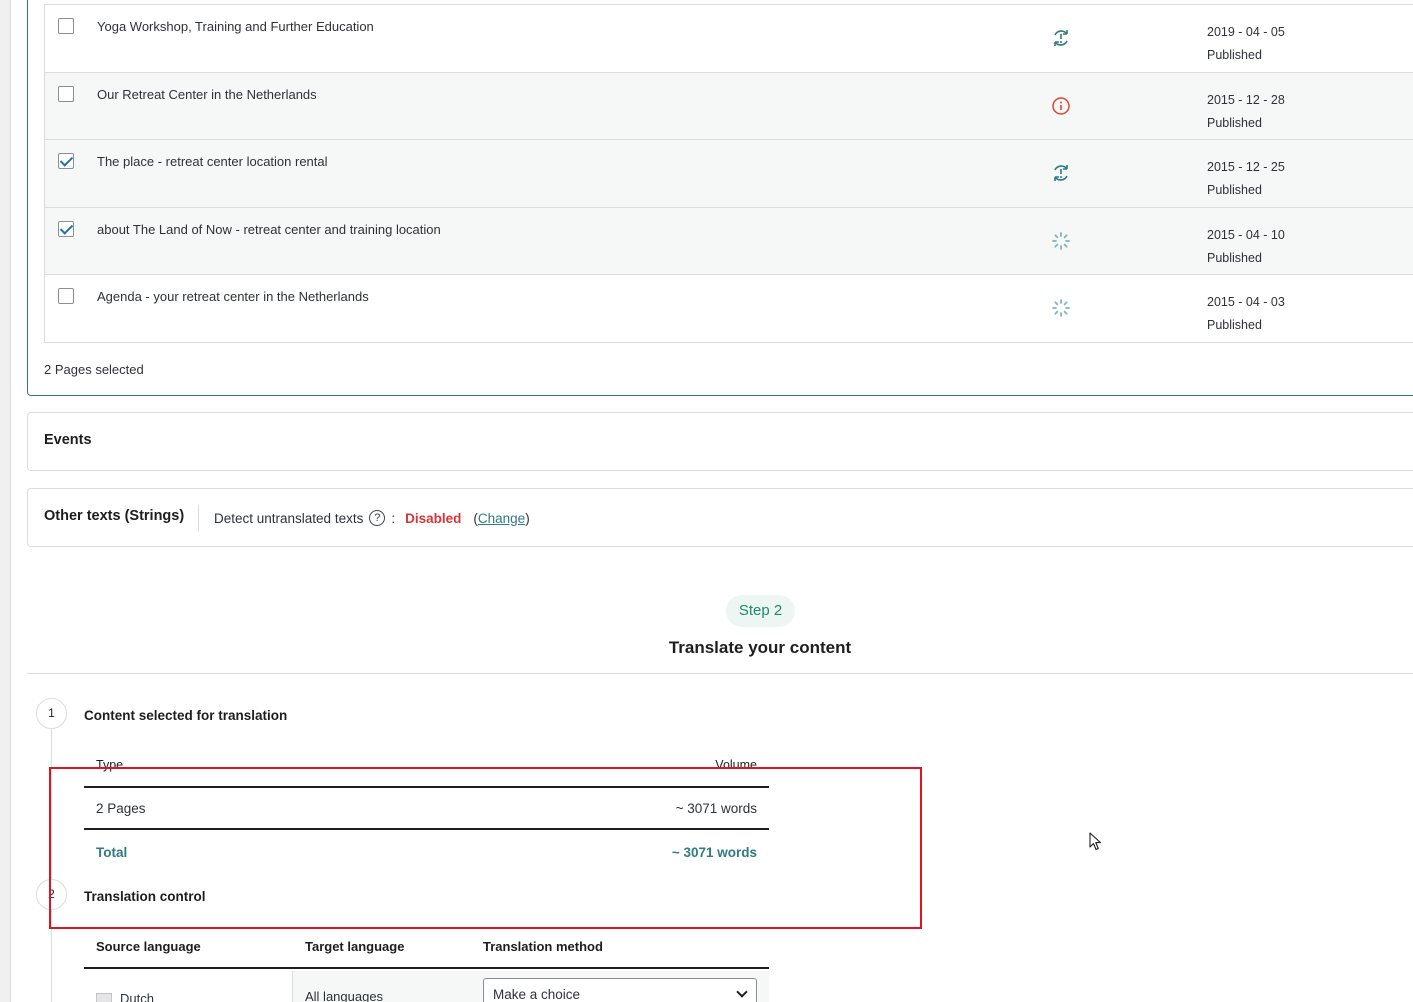 This screenshot has width=1413, height=1002. Describe the element at coordinates (736, 765) in the screenshot. I see `col-volume: Volume` at that location.